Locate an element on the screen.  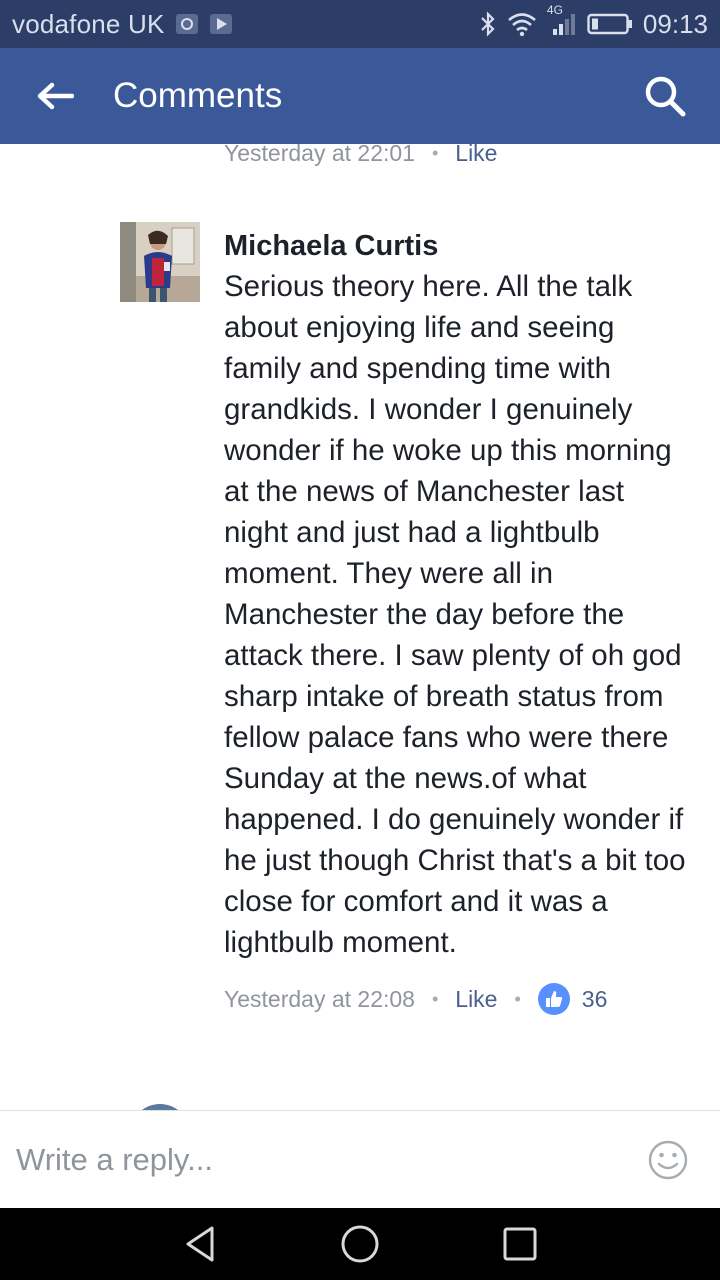
battery-icon is located at coordinates (610, 24).